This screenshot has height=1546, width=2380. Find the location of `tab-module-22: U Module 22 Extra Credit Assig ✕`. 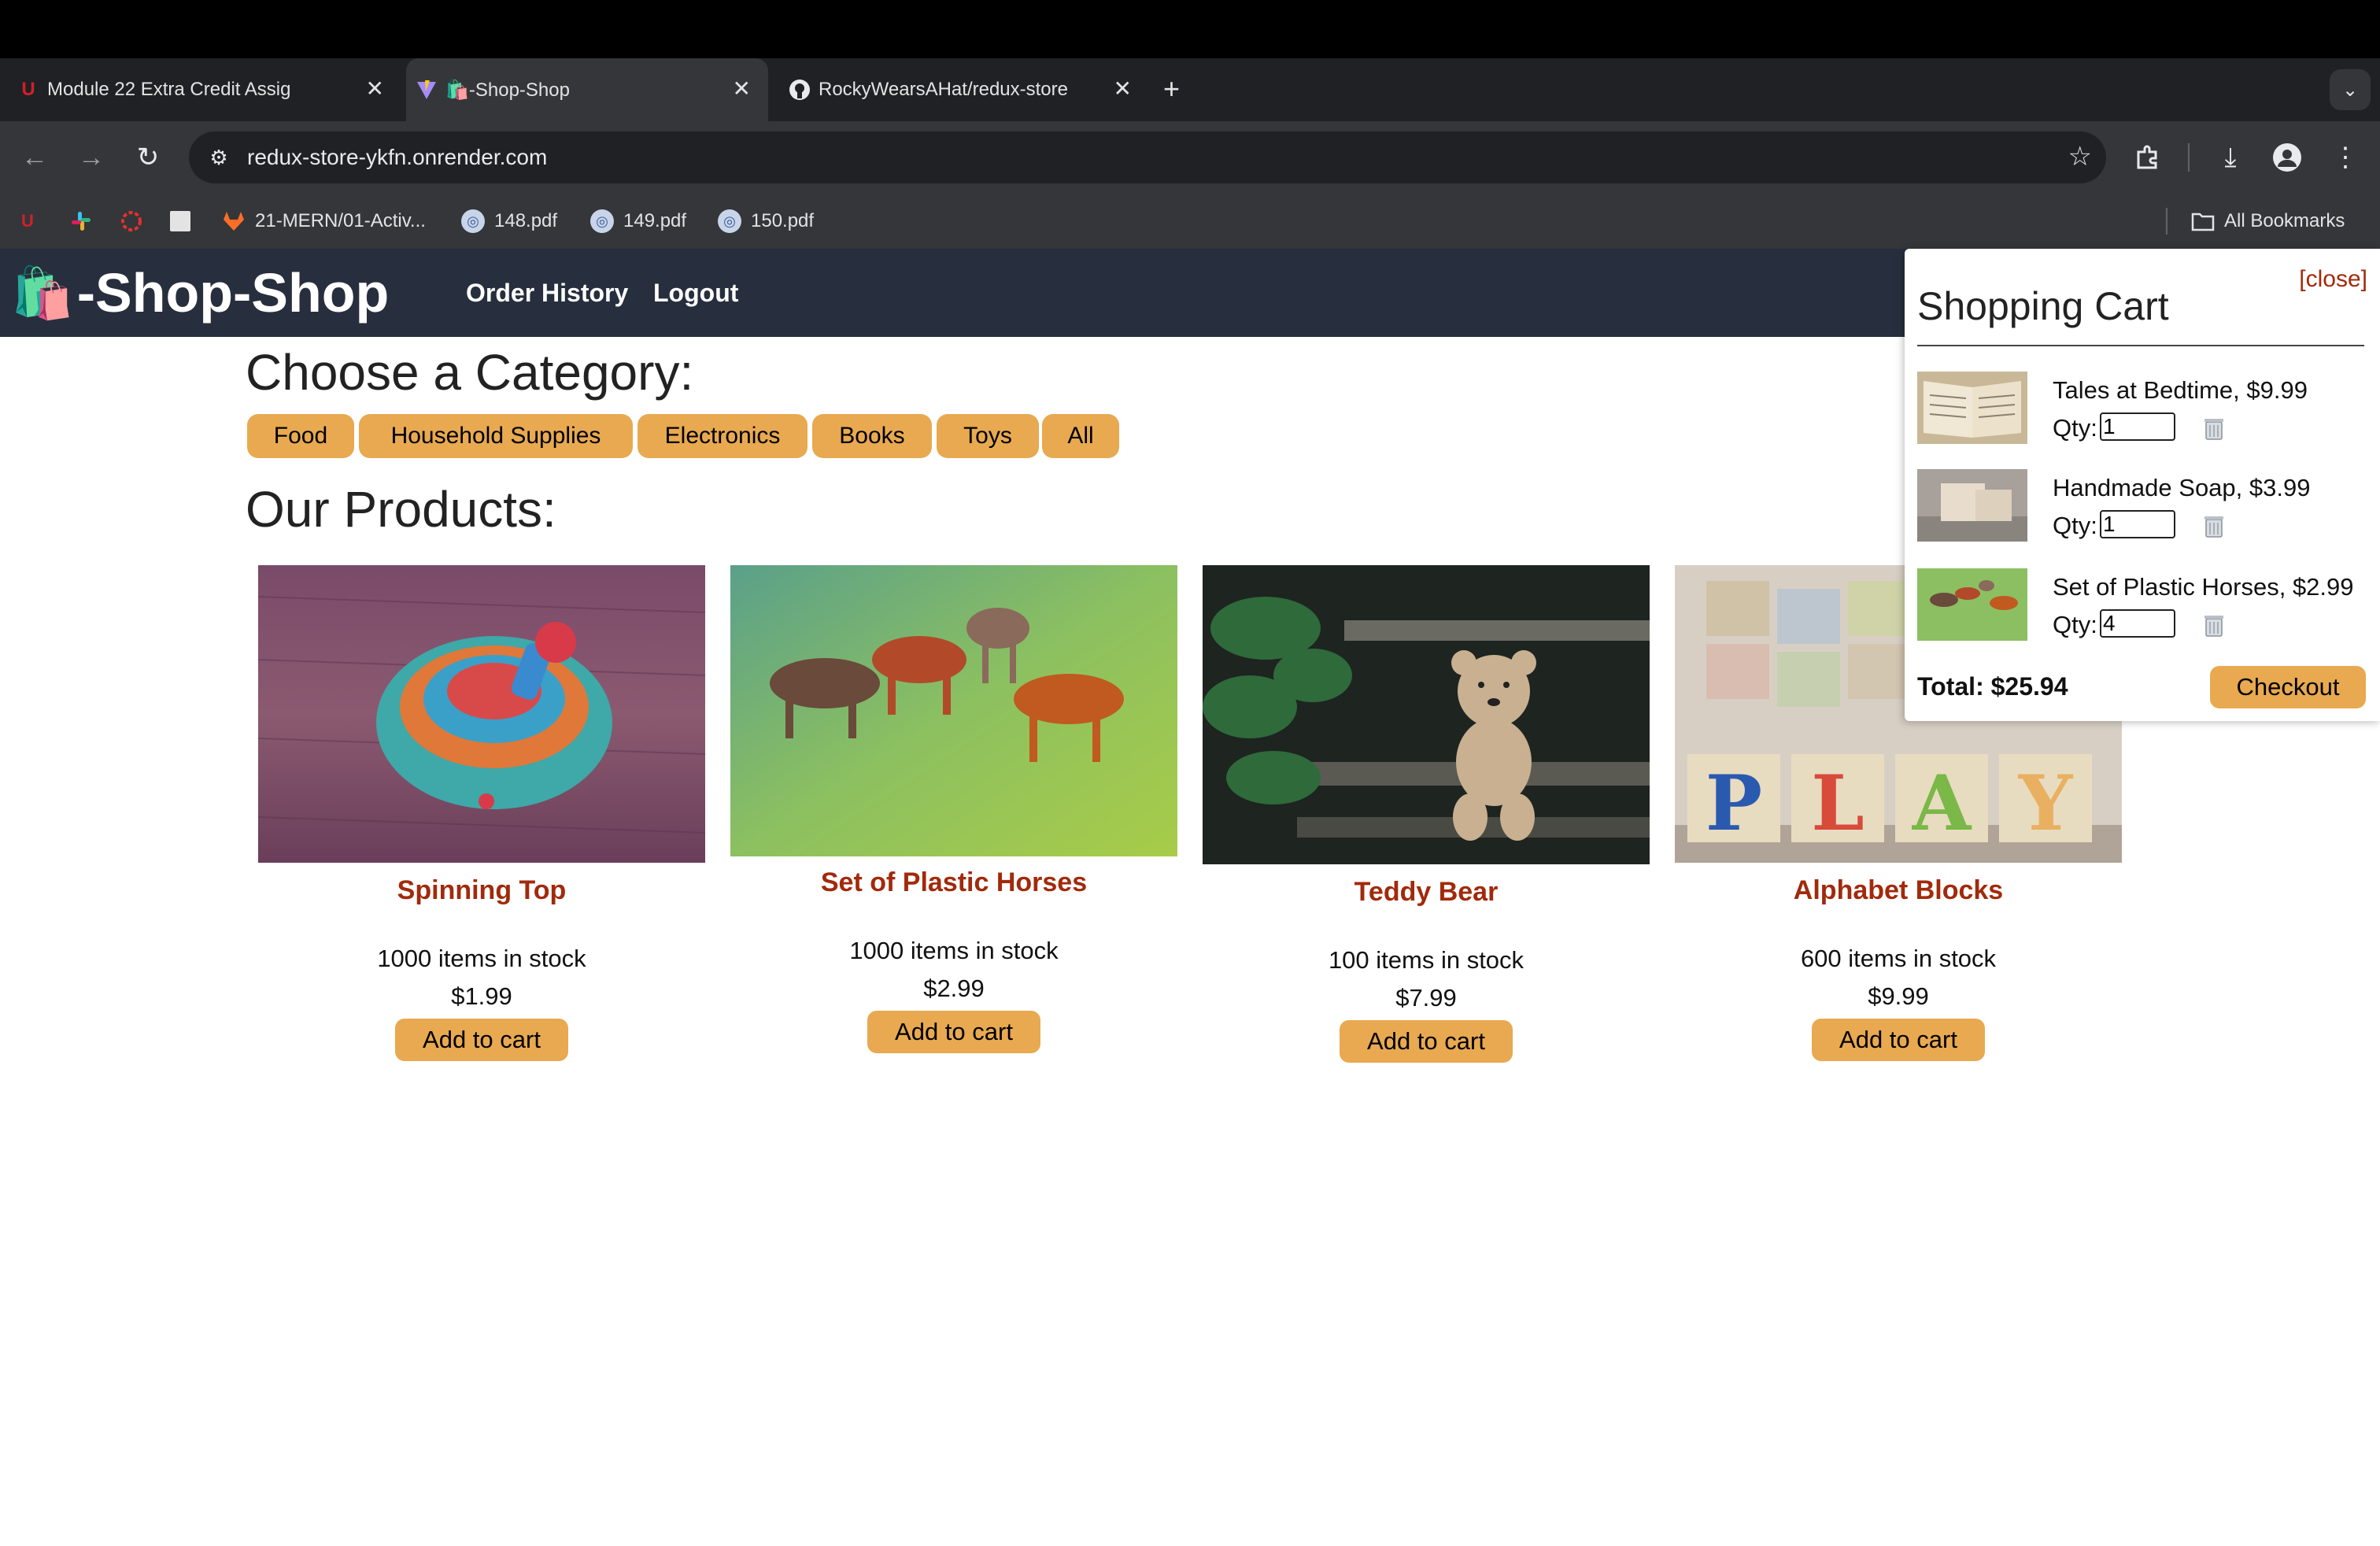

tab-module-22: U Module 22 Extra Credit Assig ✕ is located at coordinates (204, 89).